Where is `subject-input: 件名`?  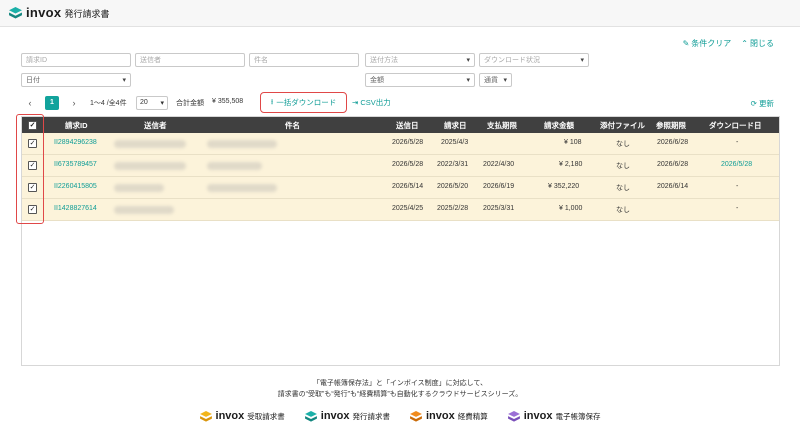
subject-input: 件名 is located at coordinates (304, 60).